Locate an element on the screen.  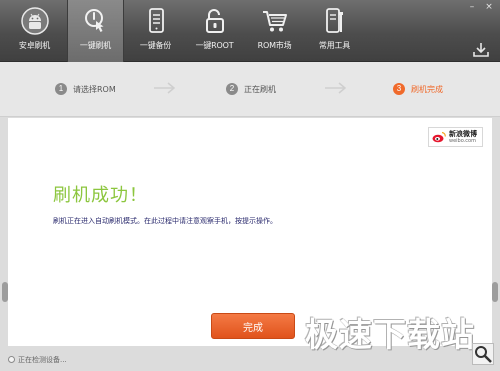
step-label: 正在刷机 is located at coordinates (260, 89).